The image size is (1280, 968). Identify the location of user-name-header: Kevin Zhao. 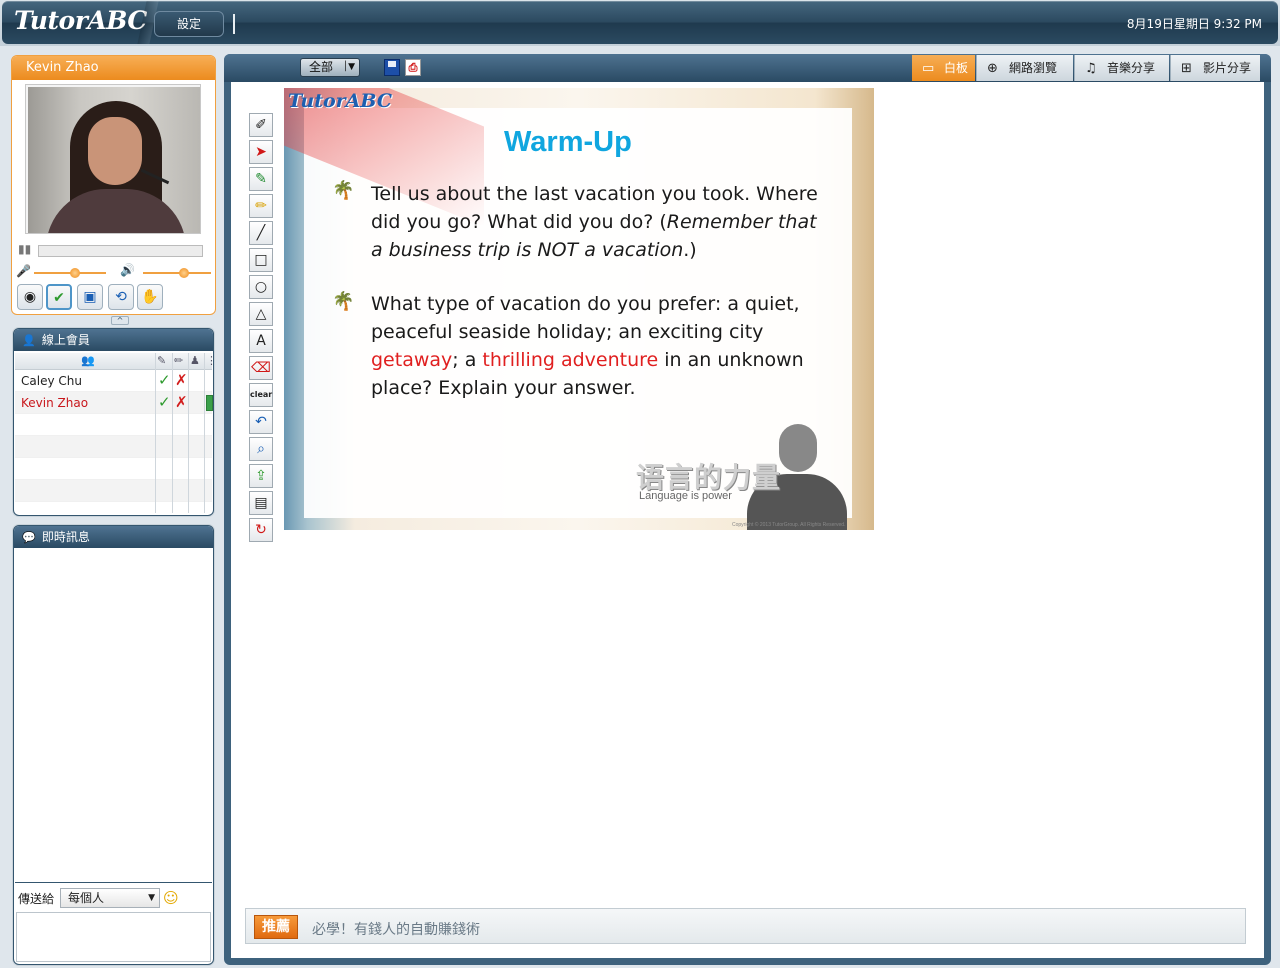
(113, 68).